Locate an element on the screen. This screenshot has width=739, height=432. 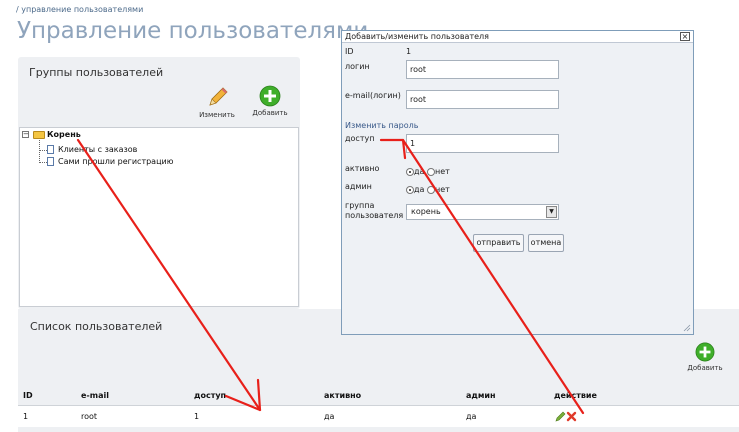
cell-actions is located at coordinates (644, 416).